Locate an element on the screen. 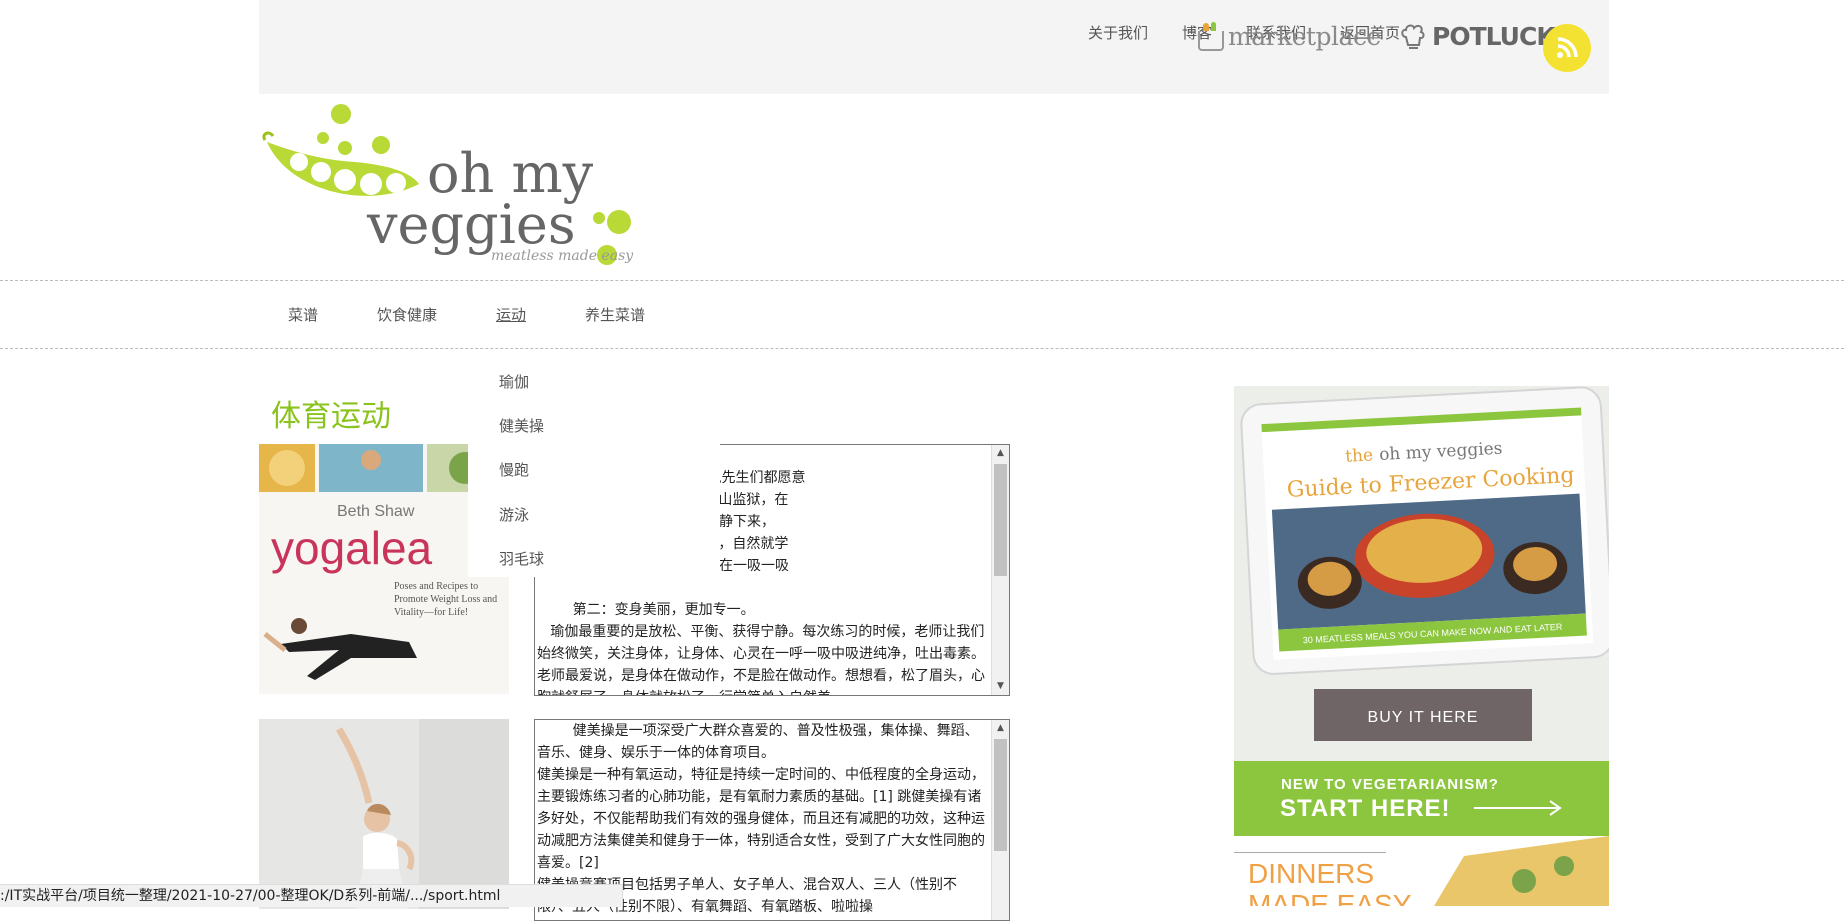 The height and width of the screenshot is (921, 1844). main-nav: 菜谱 饮食健康 运动 养生菜谱 is located at coordinates (496, 314).